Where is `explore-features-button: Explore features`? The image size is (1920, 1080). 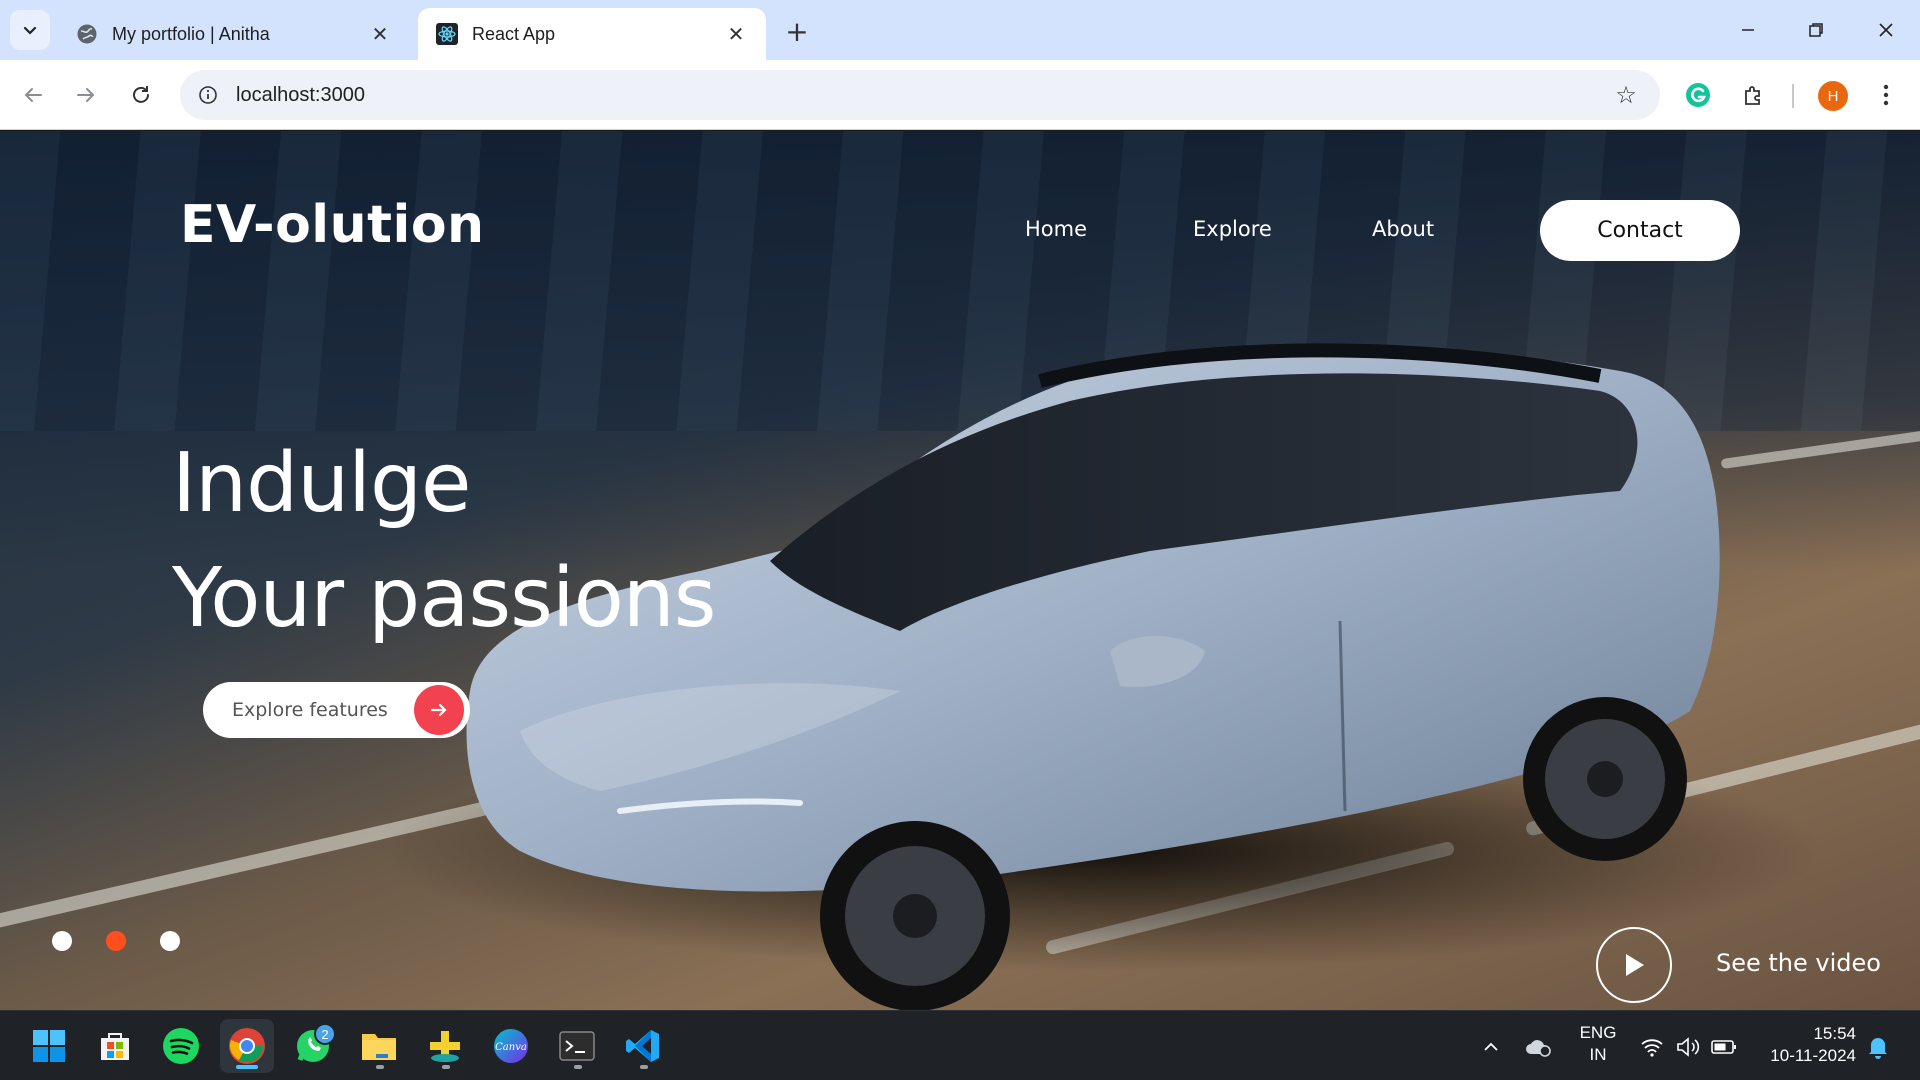 explore-features-button: Explore features is located at coordinates (336, 710).